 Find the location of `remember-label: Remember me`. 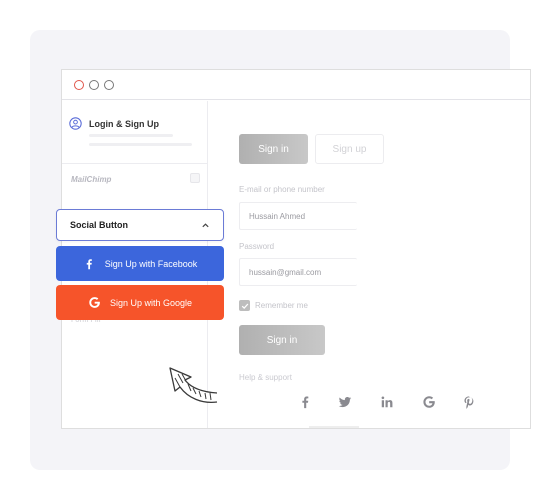

remember-label: Remember me is located at coordinates (281, 305).